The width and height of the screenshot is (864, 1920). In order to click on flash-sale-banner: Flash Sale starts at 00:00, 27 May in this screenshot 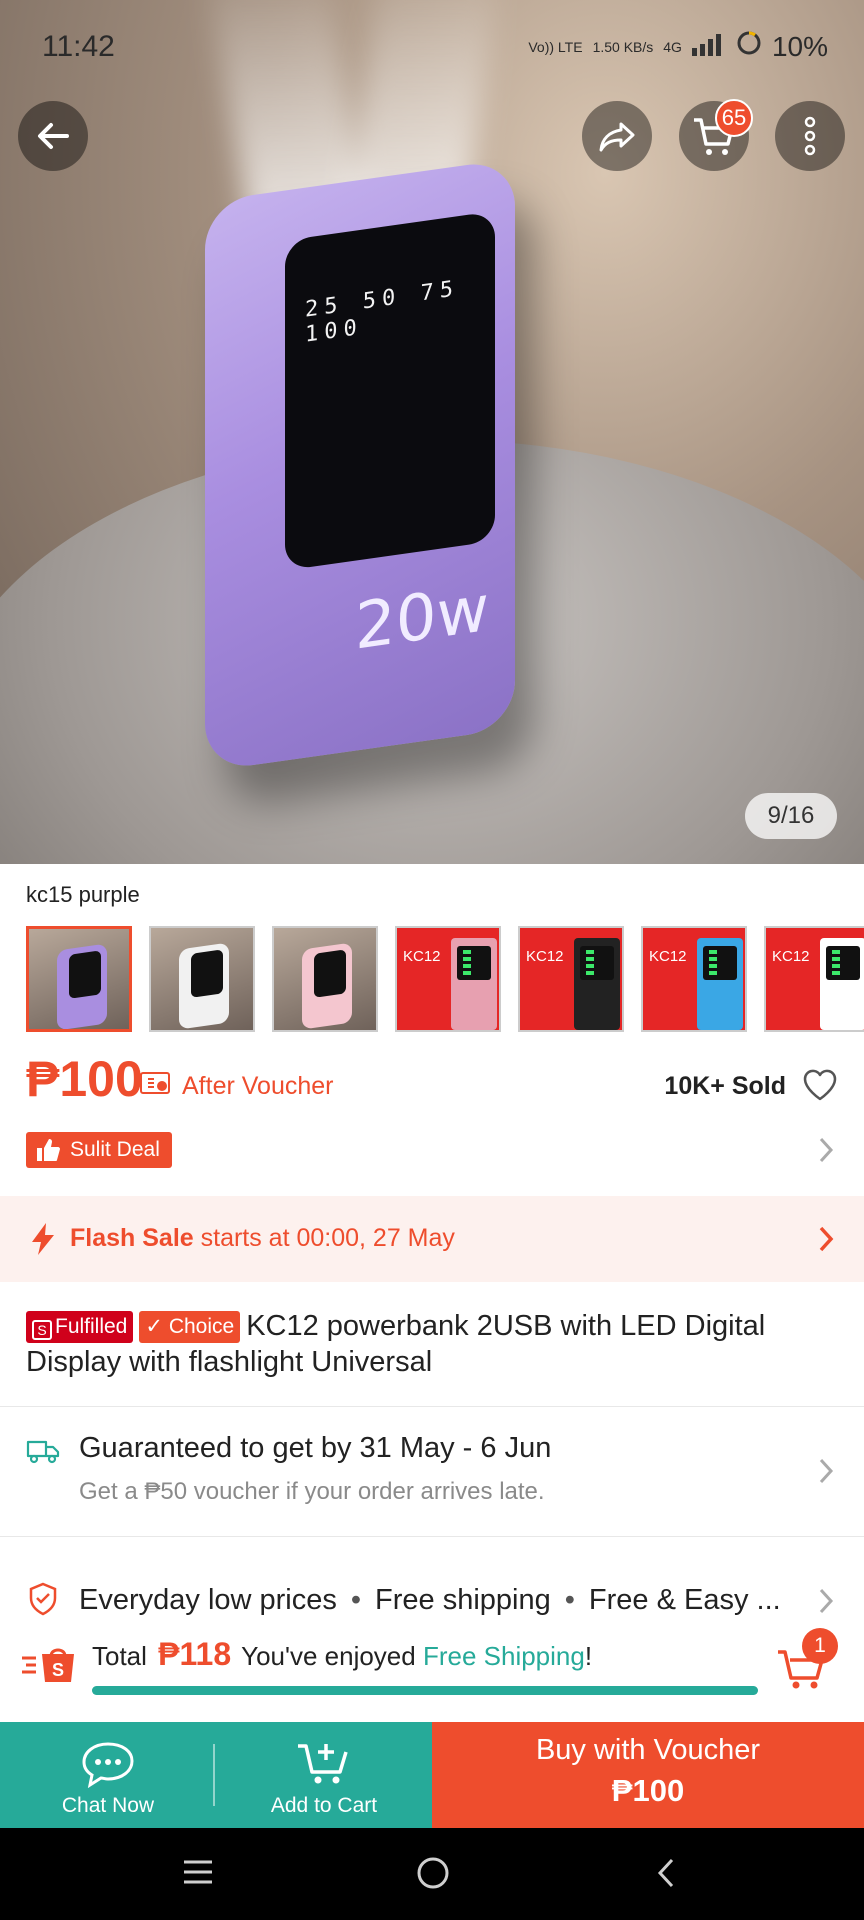, I will do `click(432, 1239)`.